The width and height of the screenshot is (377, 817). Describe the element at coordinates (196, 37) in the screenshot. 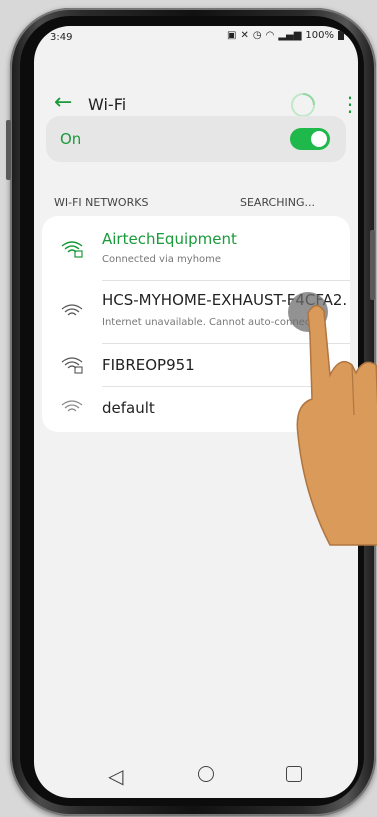

I see `status-bar: 3:49 ▣ ✕ ◷ ◠ ▂▄▆ 100%` at that location.